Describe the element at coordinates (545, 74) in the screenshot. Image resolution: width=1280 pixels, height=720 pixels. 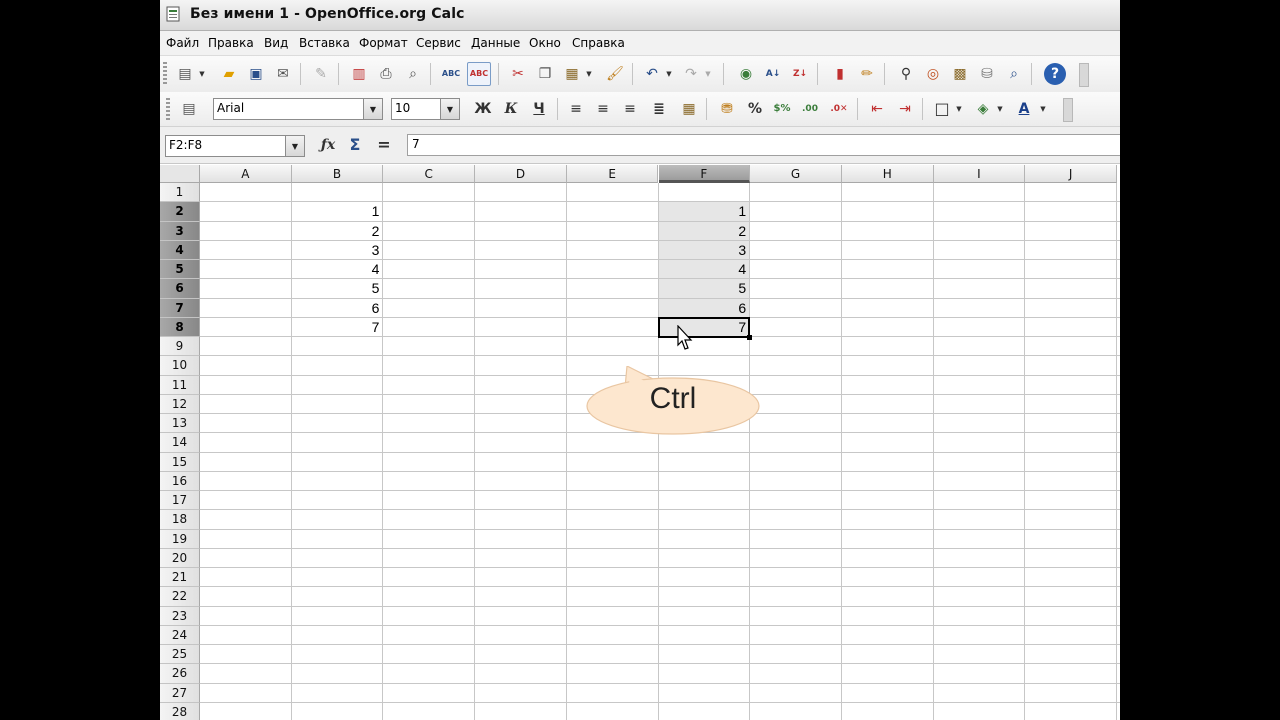
I see `copy-icon: ❐` at that location.